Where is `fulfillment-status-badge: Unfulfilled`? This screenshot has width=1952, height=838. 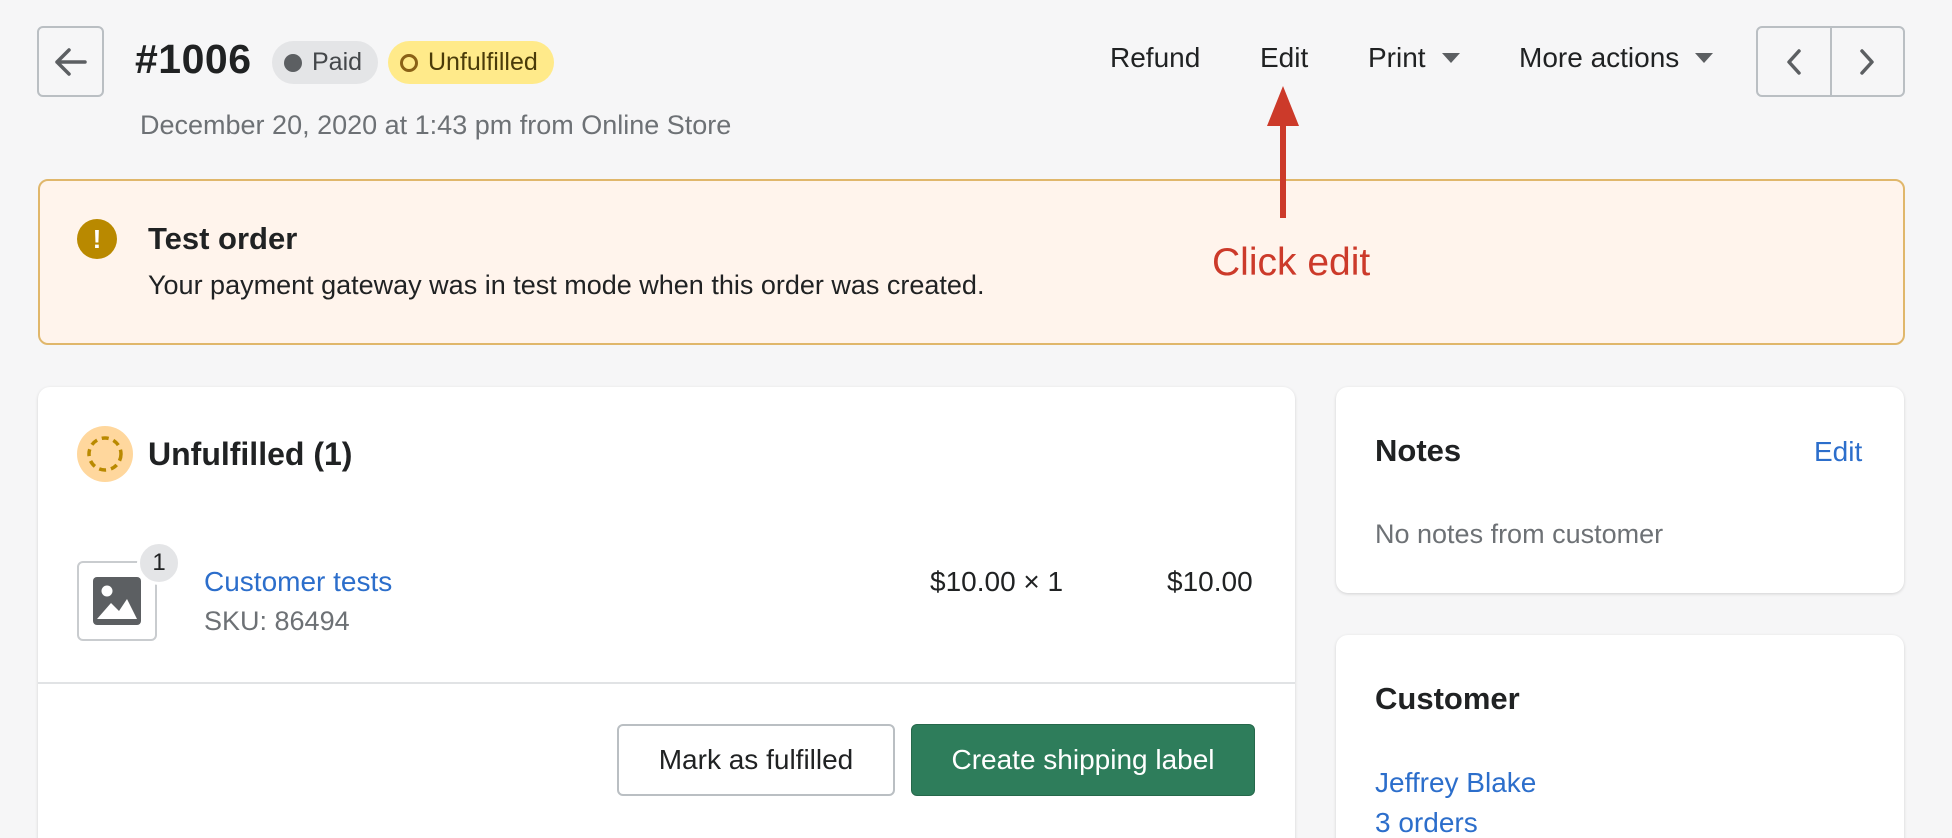
fulfillment-status-badge: Unfulfilled is located at coordinates (471, 62).